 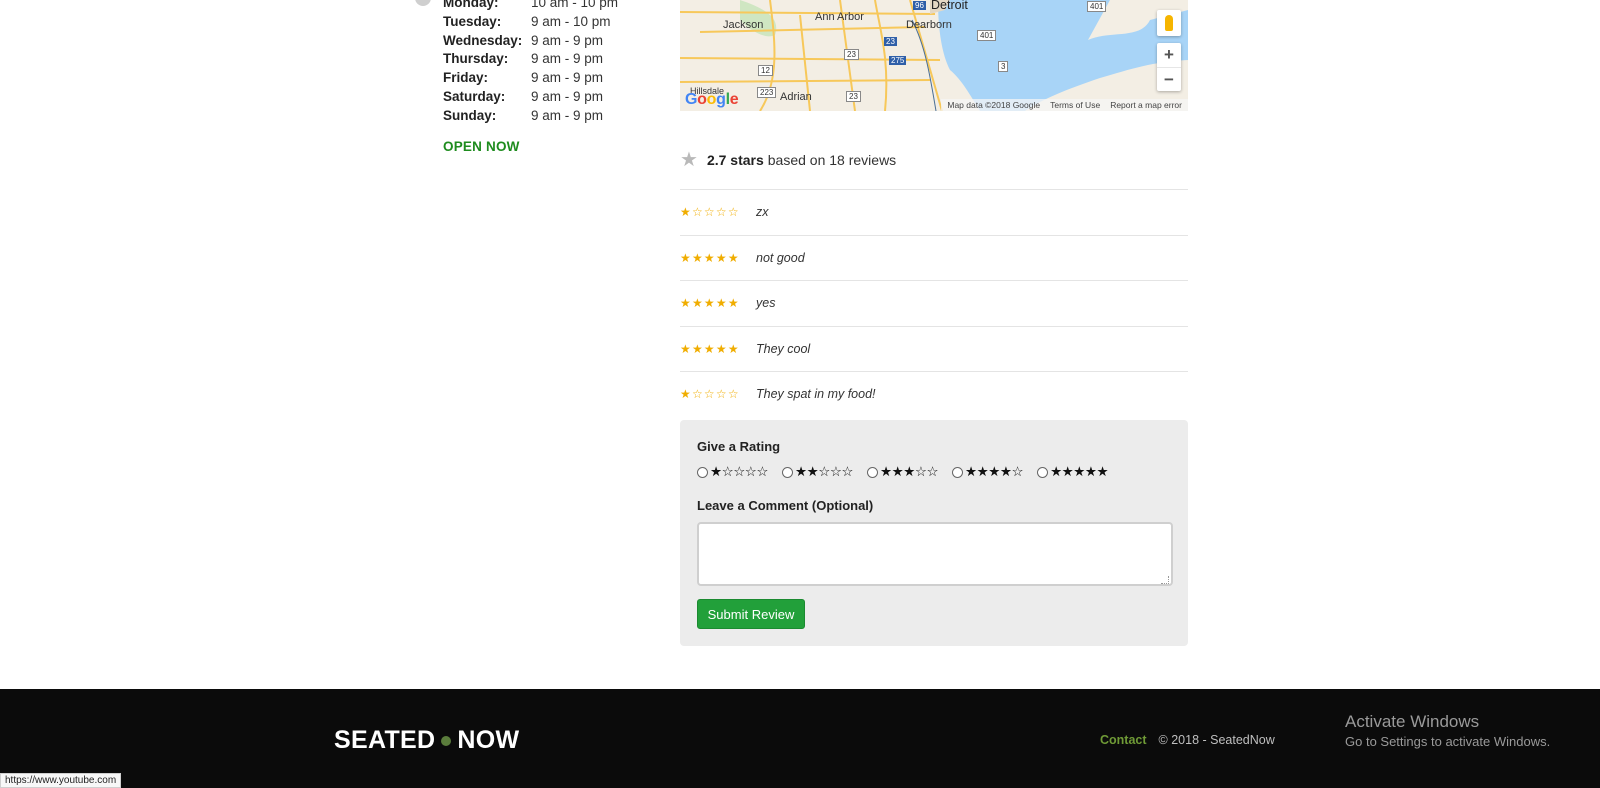 I want to click on rating-summary: ★ 2.7 stars based on 18 reviews, so click(x=788, y=160).